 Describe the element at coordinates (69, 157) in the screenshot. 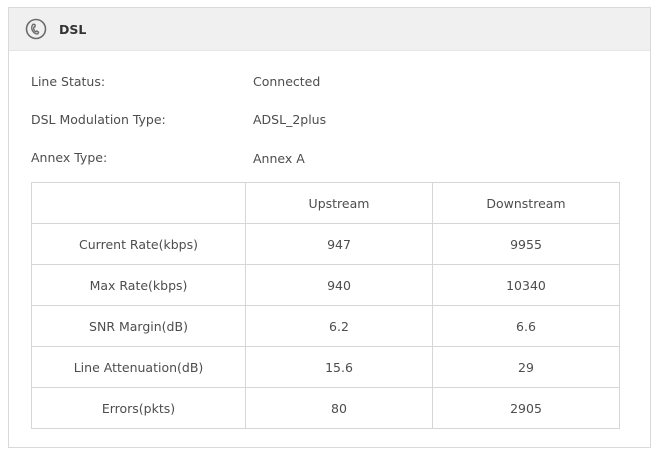

I see `annex-type-label: Annex Type:` at that location.